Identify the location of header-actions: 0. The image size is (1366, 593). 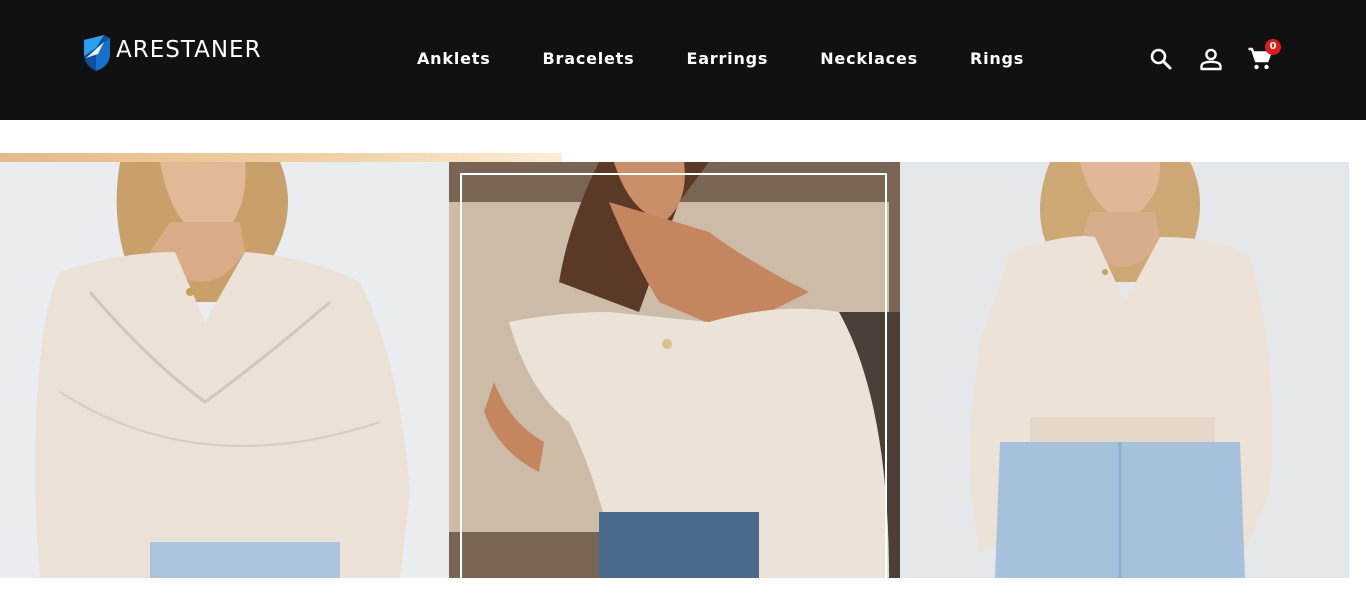
(1218, 57).